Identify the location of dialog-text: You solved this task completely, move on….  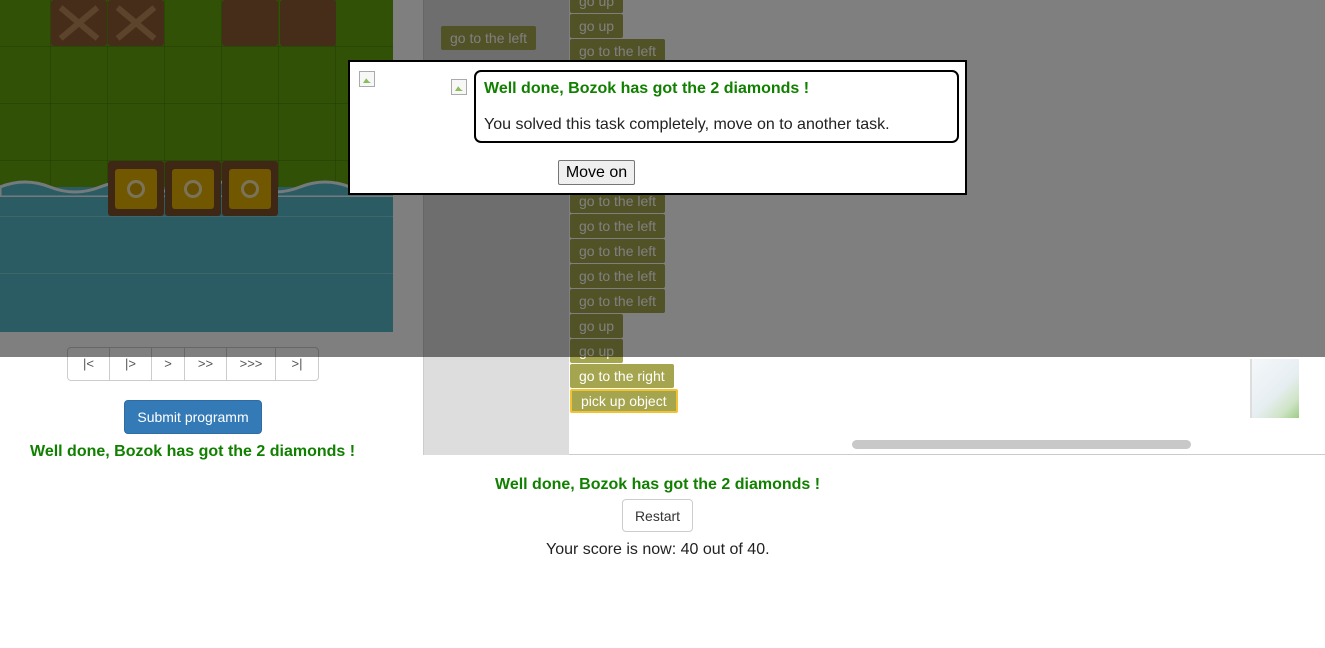
(687, 124).